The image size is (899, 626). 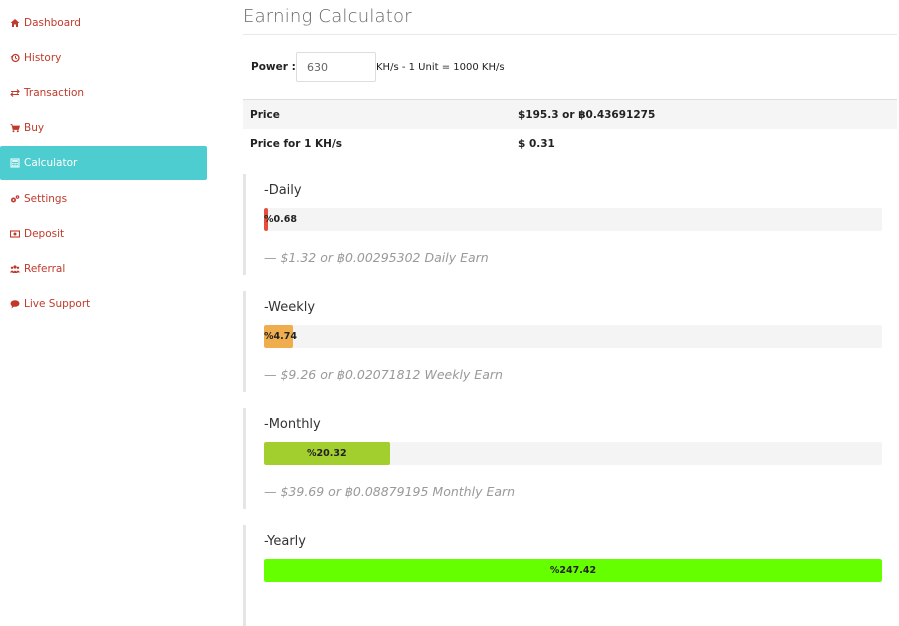 I want to click on earning-title: -Monthly, so click(x=292, y=424).